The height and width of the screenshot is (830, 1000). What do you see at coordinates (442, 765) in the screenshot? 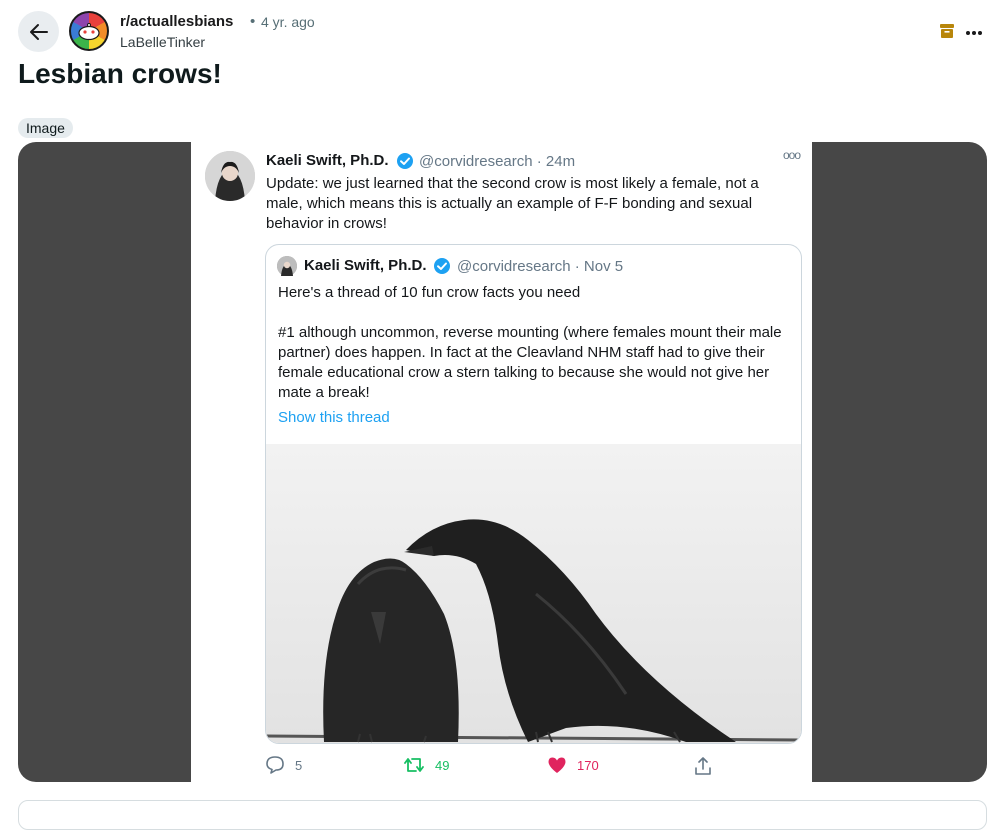
I see `retweet-count: 49` at bounding box center [442, 765].